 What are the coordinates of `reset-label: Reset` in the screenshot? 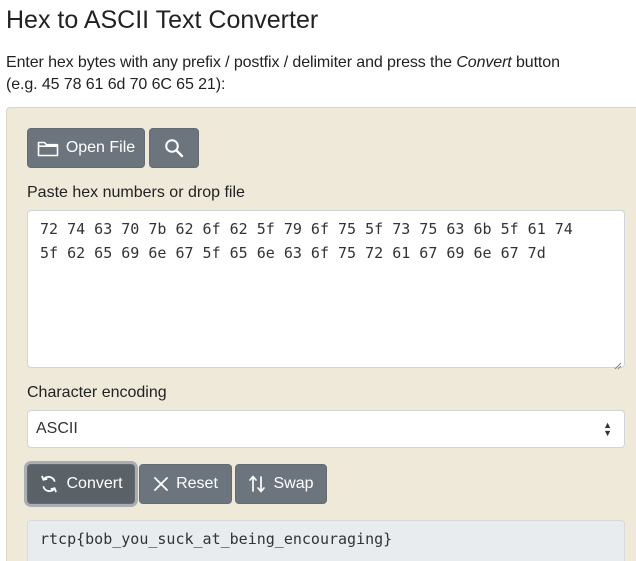 It's located at (197, 483).